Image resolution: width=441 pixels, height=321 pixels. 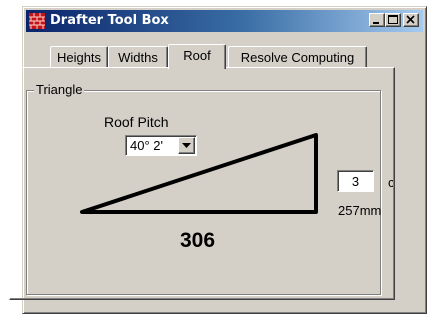 I want to click on tab-roof-label: Roof, so click(x=197, y=55).